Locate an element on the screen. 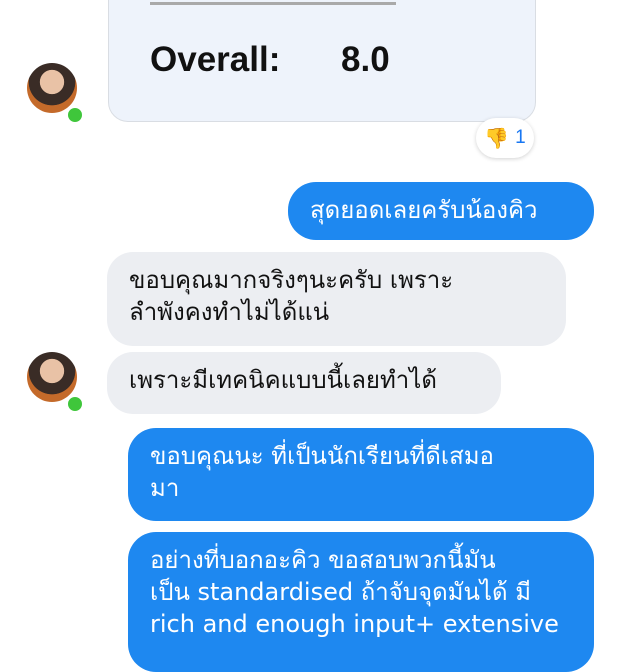  message-bubble-received: เพราะมีเทคนิคแบบนี้เลยทำได้ is located at coordinates (304, 383).